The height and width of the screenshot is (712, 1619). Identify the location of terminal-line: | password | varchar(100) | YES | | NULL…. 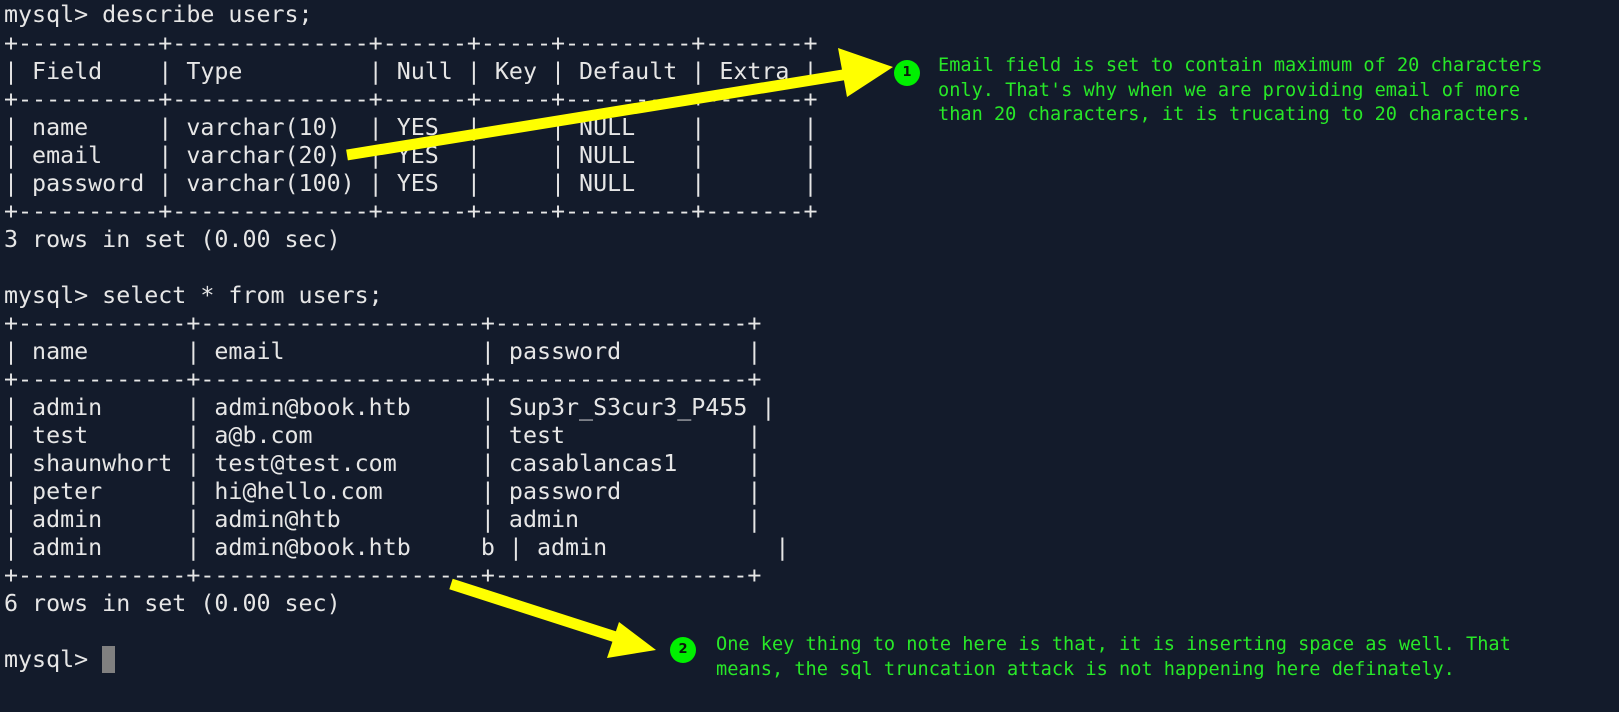
(411, 183).